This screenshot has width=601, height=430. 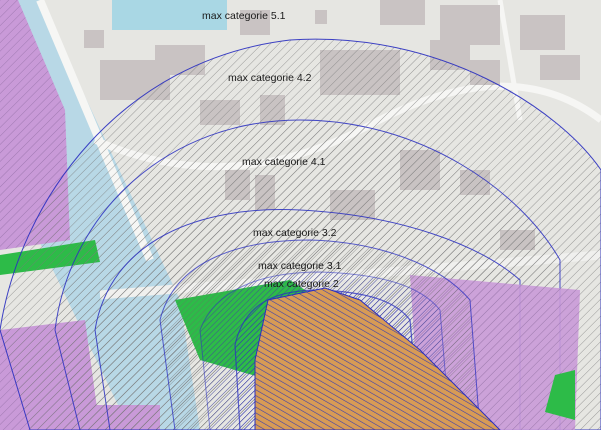 What do you see at coordinates (300, 266) in the screenshot?
I see `zone-label-3-1: max categorie 3.1` at bounding box center [300, 266].